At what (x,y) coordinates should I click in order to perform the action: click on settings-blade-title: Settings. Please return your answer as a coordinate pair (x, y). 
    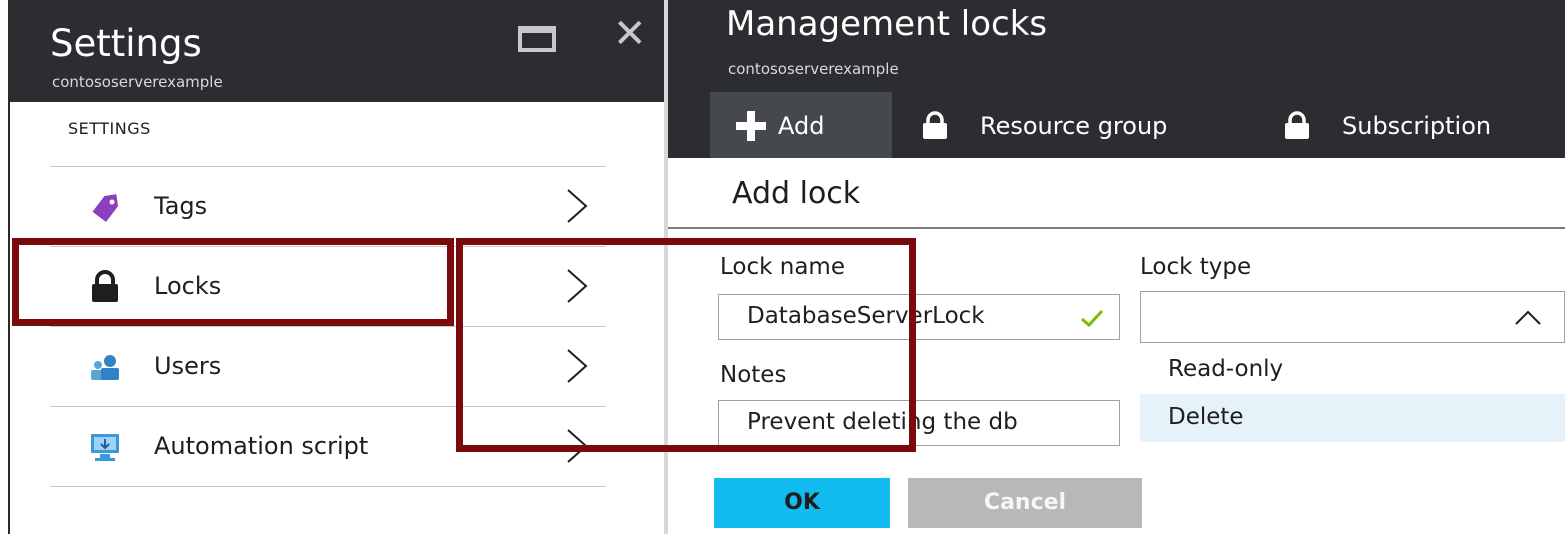
    Looking at the image, I should click on (126, 43).